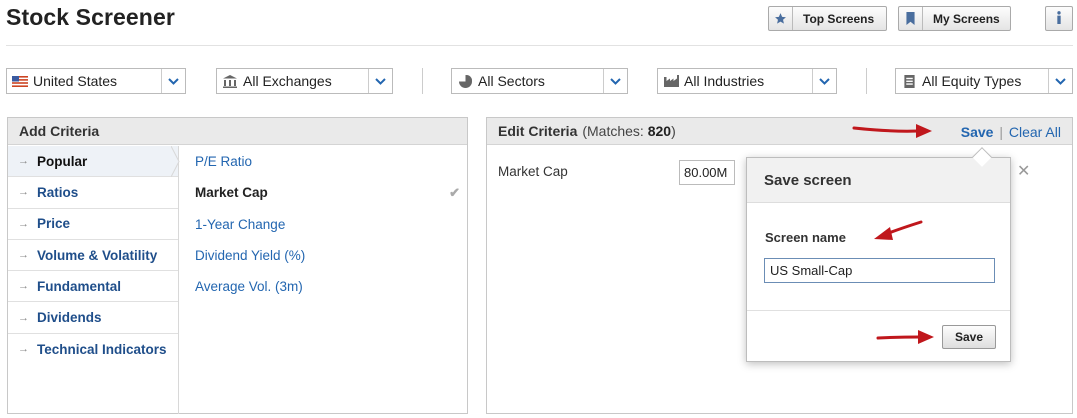 Image resolution: width=1077 pixels, height=418 pixels. What do you see at coordinates (237, 131) in the screenshot?
I see `add-criteria-title: Add Criteria` at bounding box center [237, 131].